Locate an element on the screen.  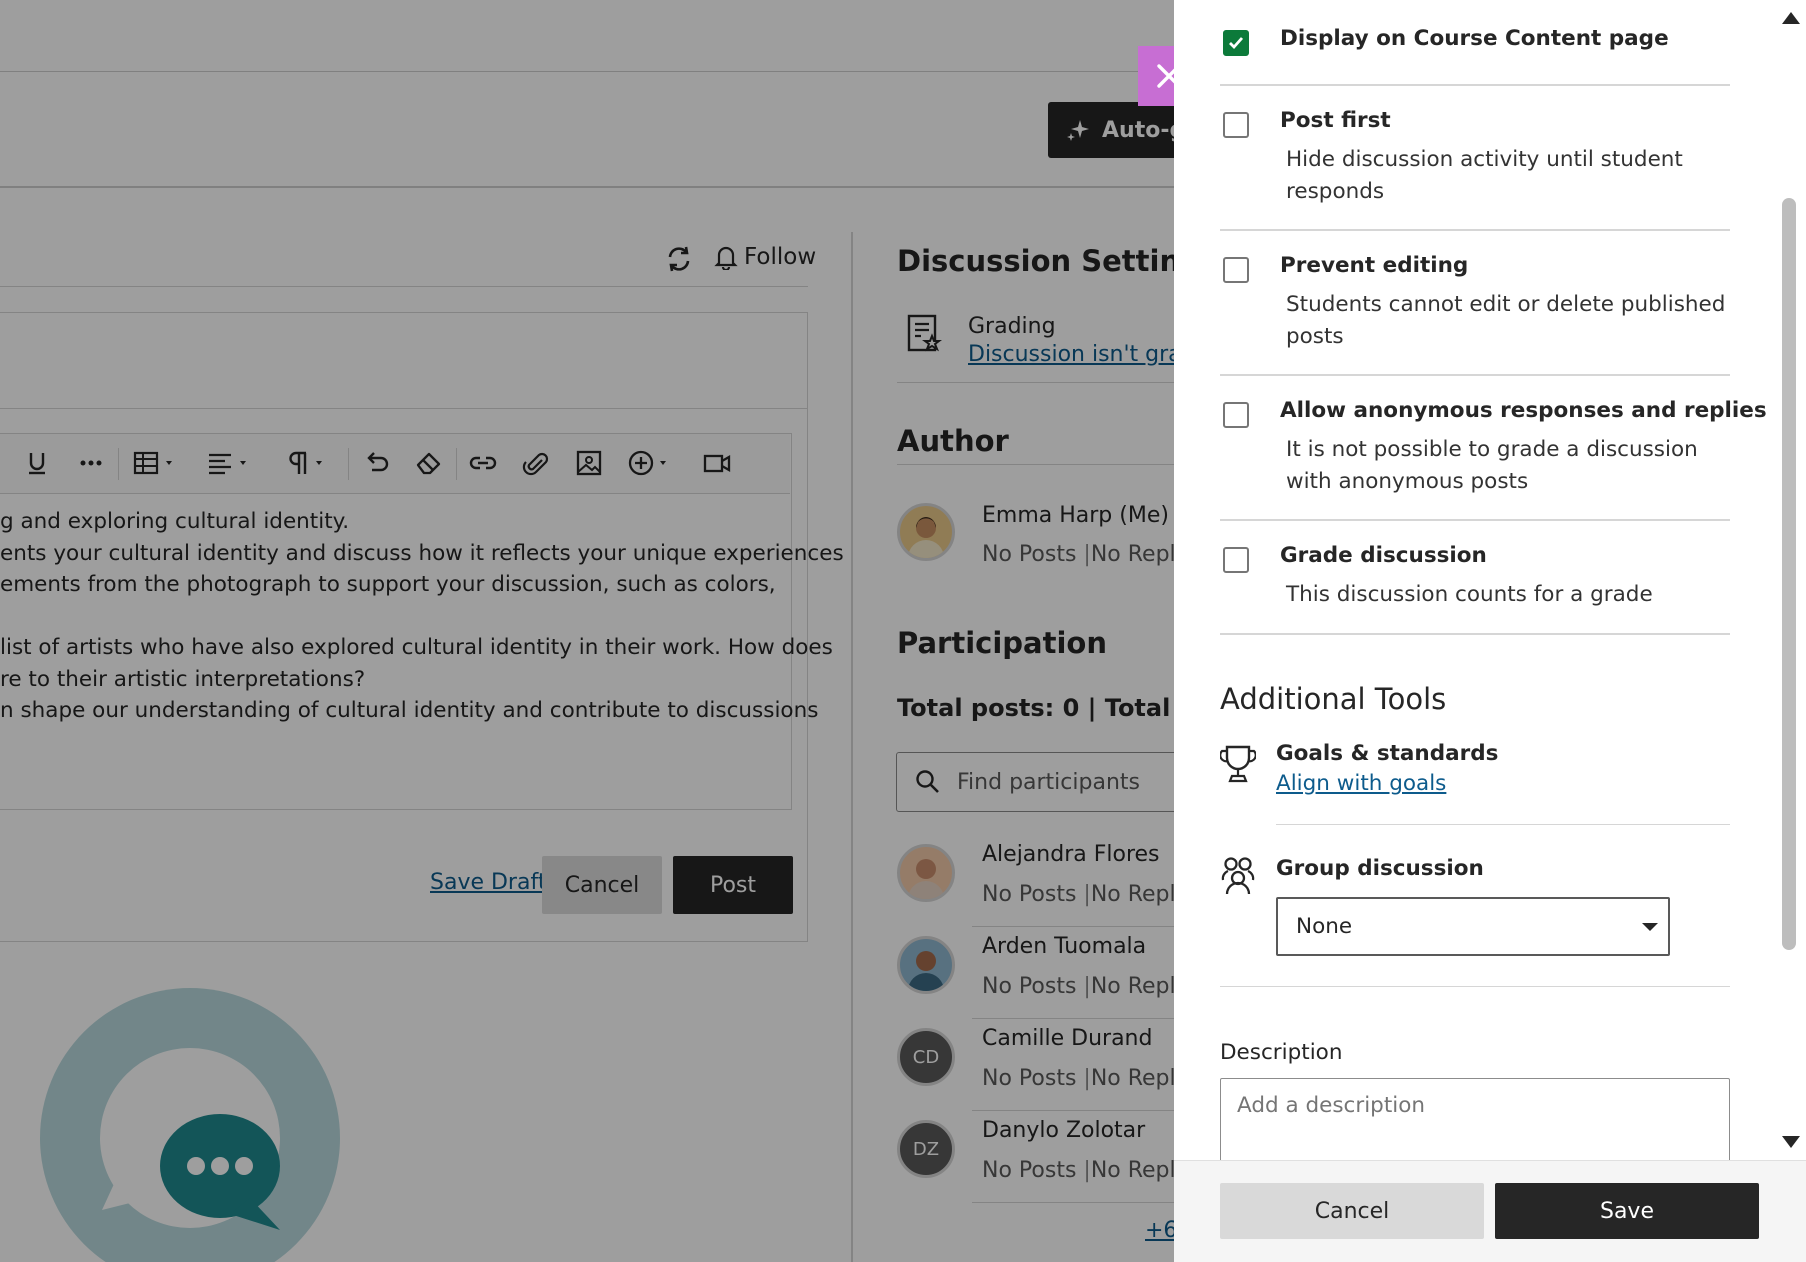
chevron-down-icon is located at coordinates (1650, 927).